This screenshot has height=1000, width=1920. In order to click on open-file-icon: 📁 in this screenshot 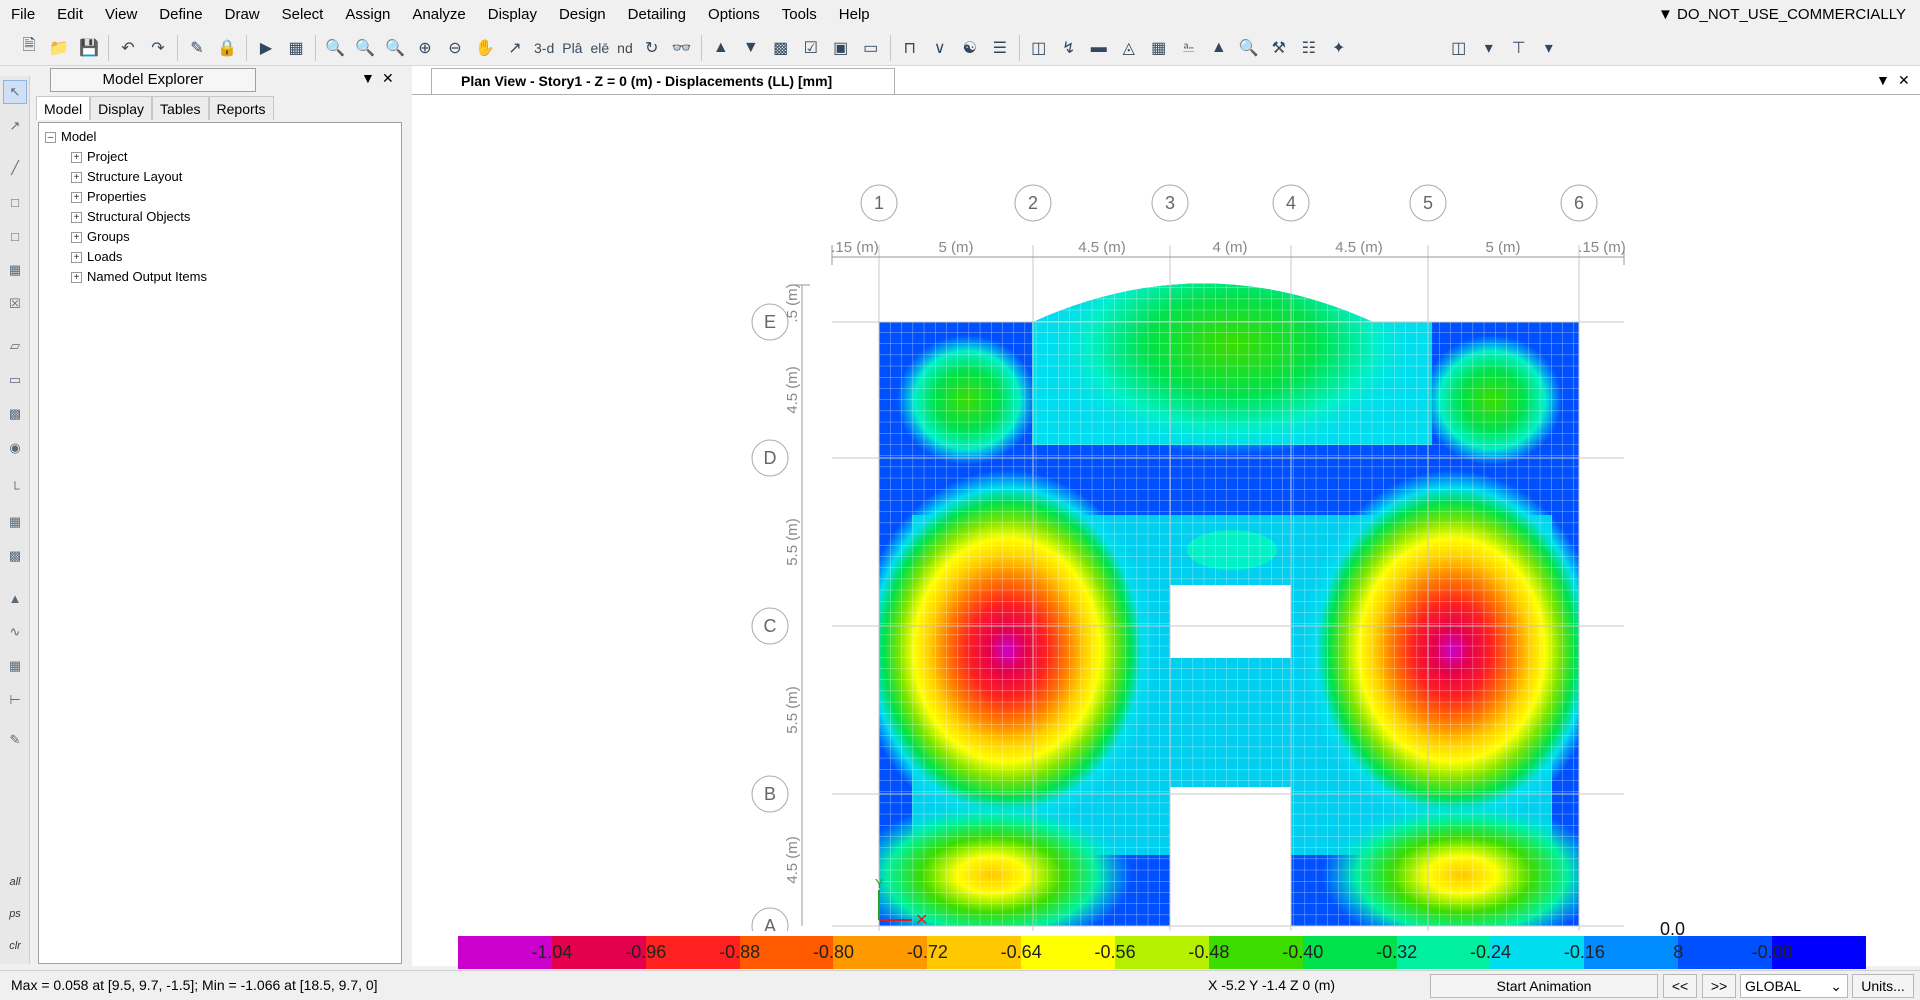, I will do `click(59, 48)`.